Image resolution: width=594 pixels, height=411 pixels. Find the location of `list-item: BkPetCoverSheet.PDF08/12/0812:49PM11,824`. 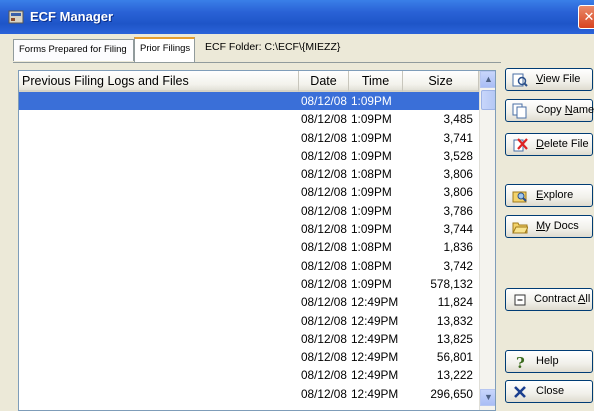

list-item: BkPetCoverSheet.PDF08/12/0812:49PM11,824 is located at coordinates (249, 302).